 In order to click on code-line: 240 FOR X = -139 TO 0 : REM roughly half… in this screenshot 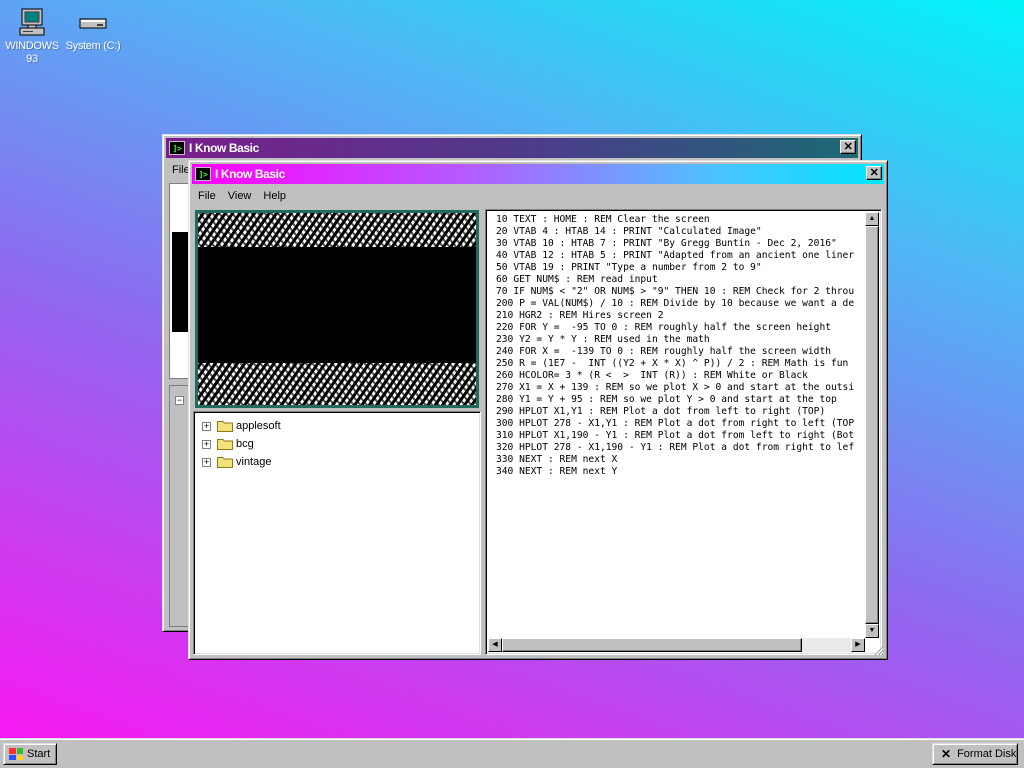, I will do `click(664, 351)`.